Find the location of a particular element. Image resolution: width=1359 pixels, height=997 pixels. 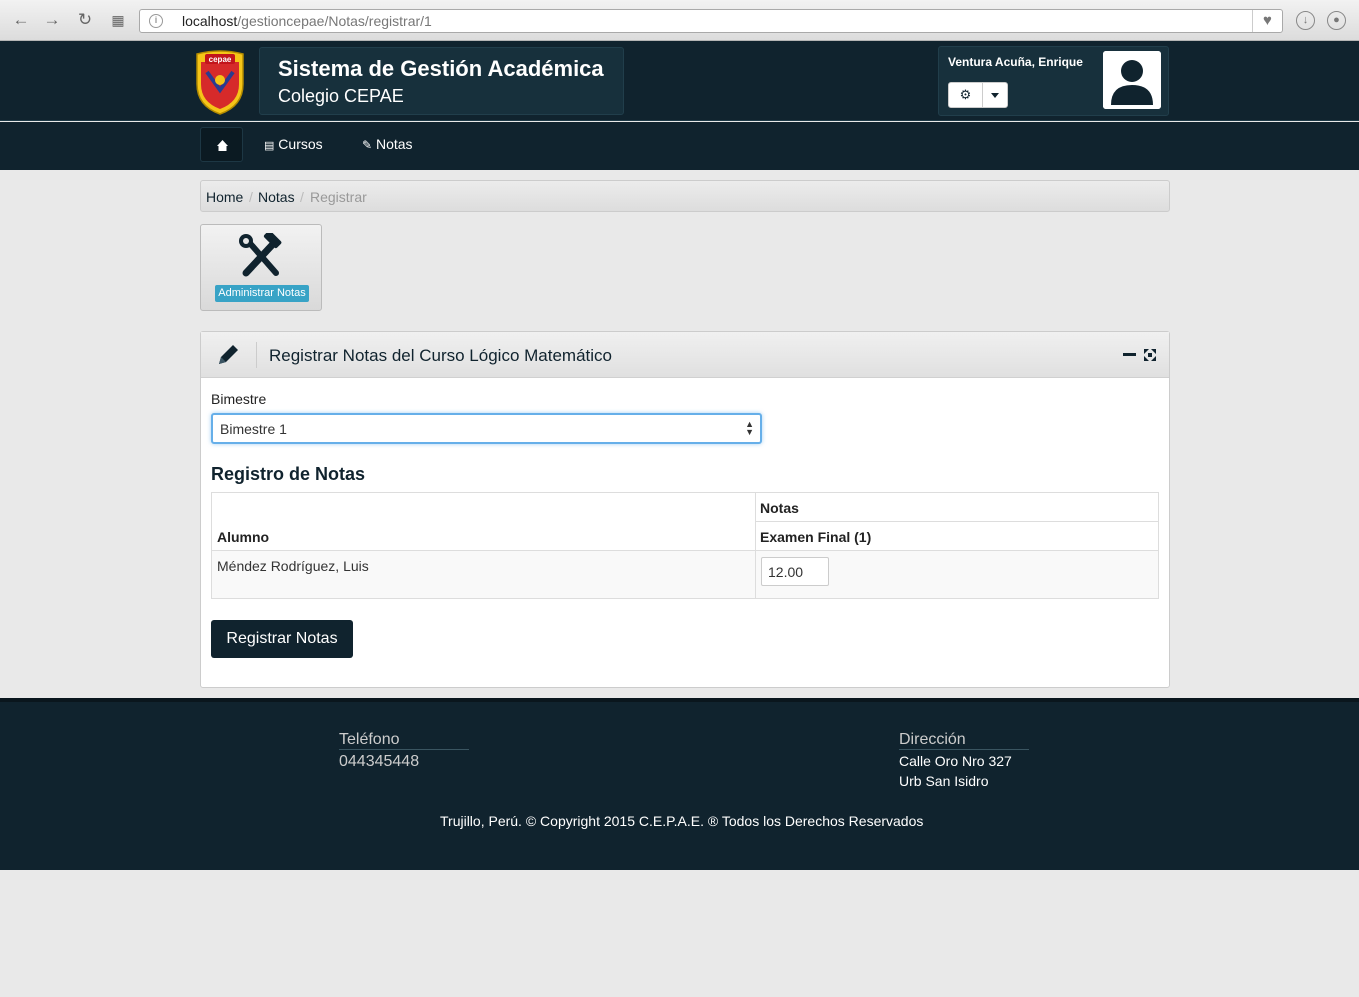

alumno-column-header: Alumno is located at coordinates (243, 537).